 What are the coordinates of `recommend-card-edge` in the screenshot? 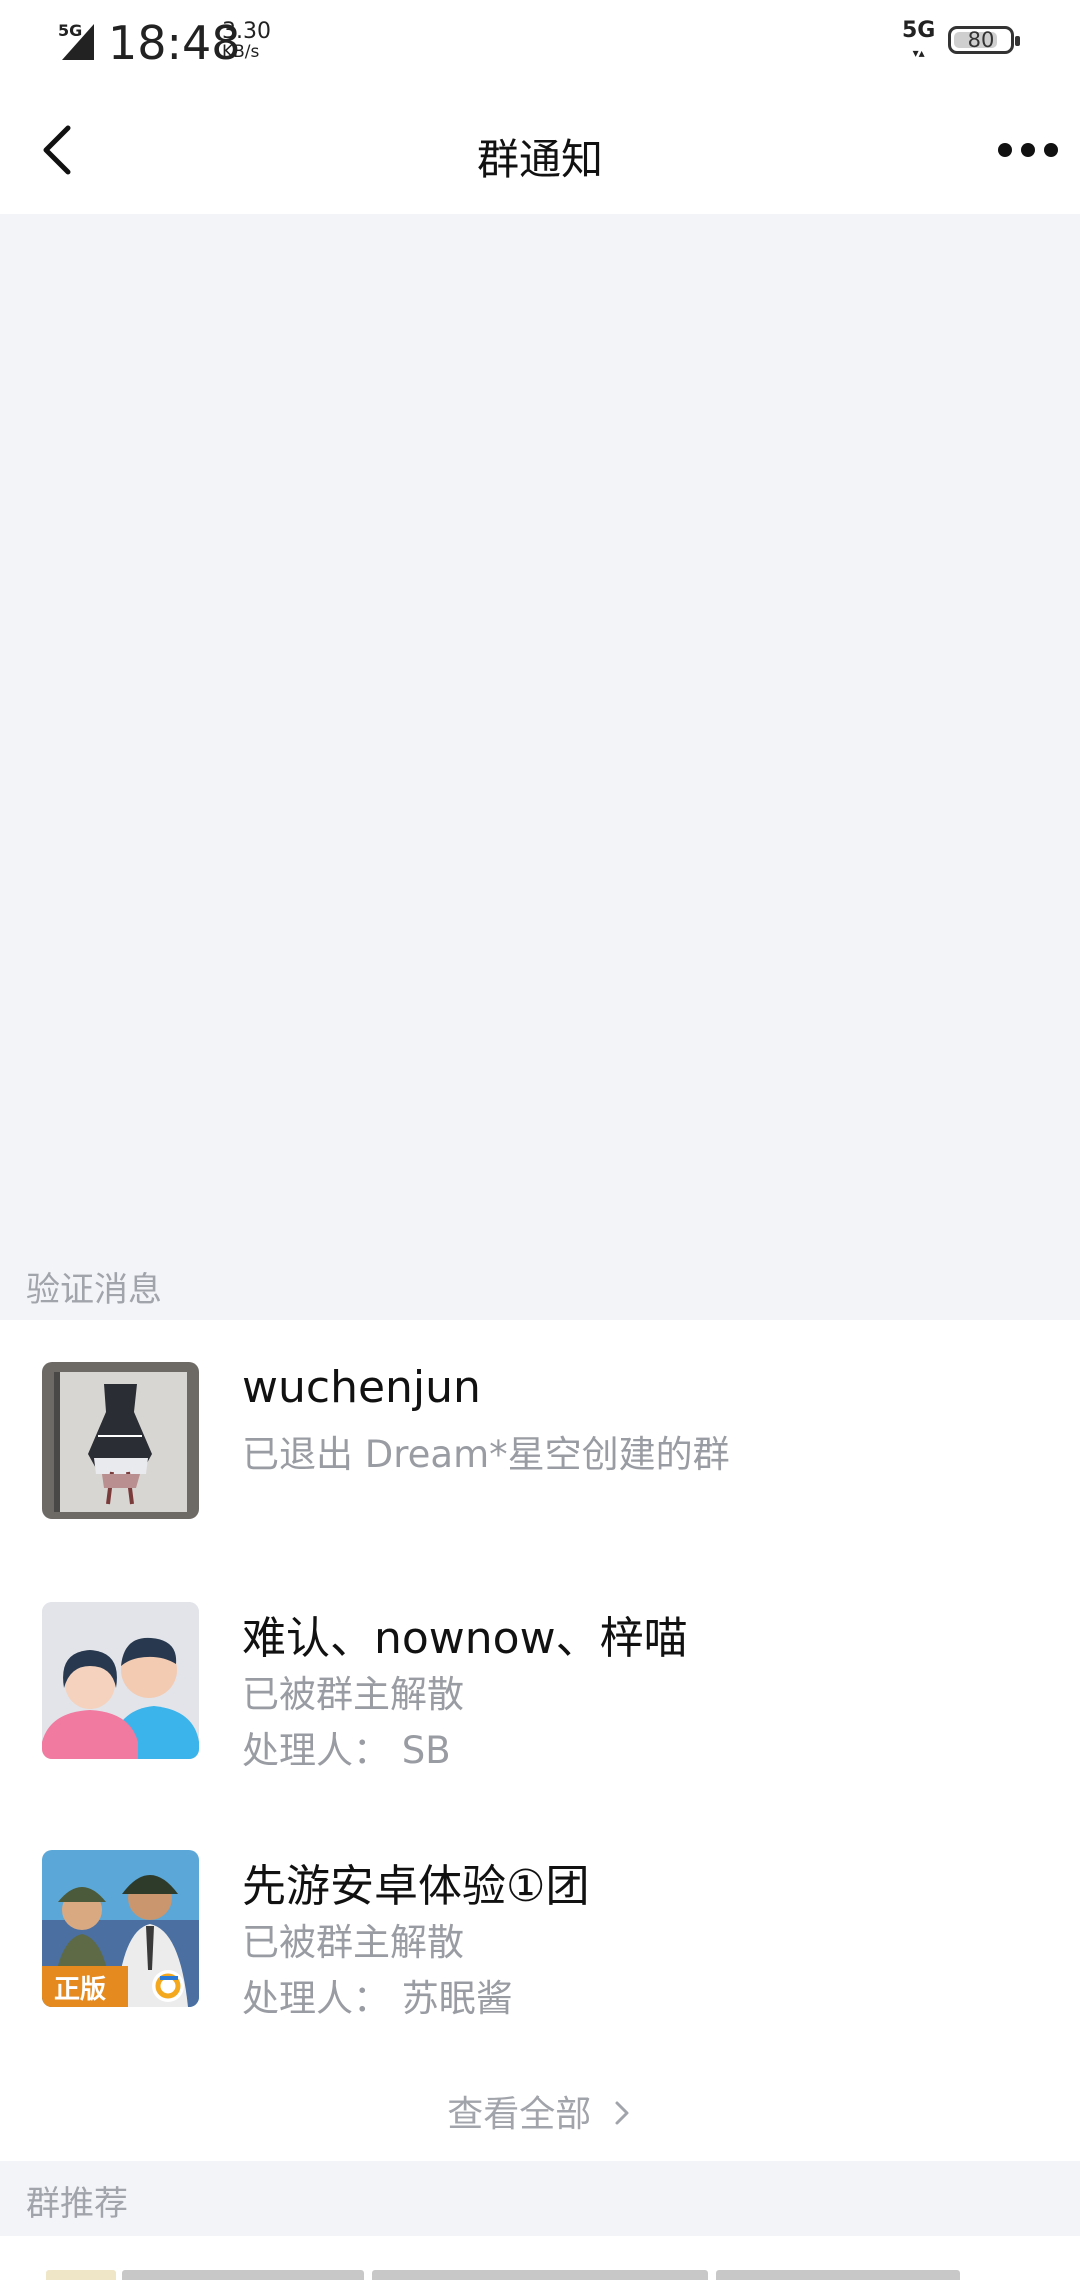 It's located at (81, 2275).